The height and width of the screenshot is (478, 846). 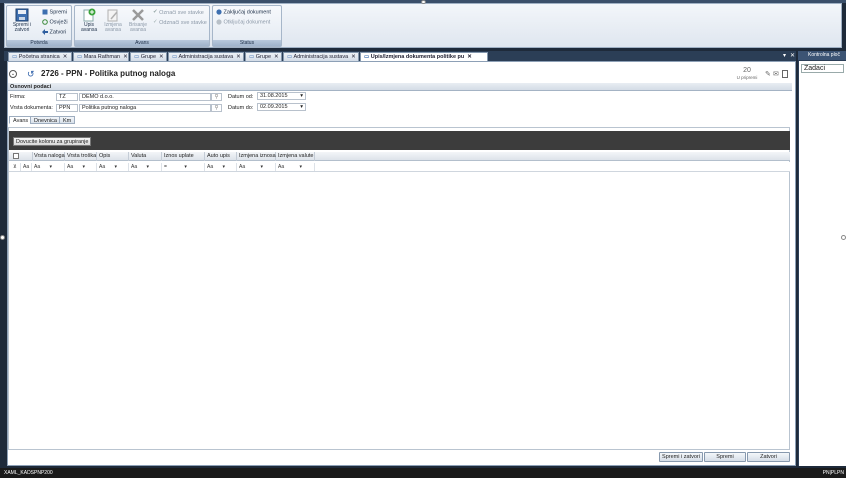 I want to click on clipboard-icon, so click(x=785, y=74).